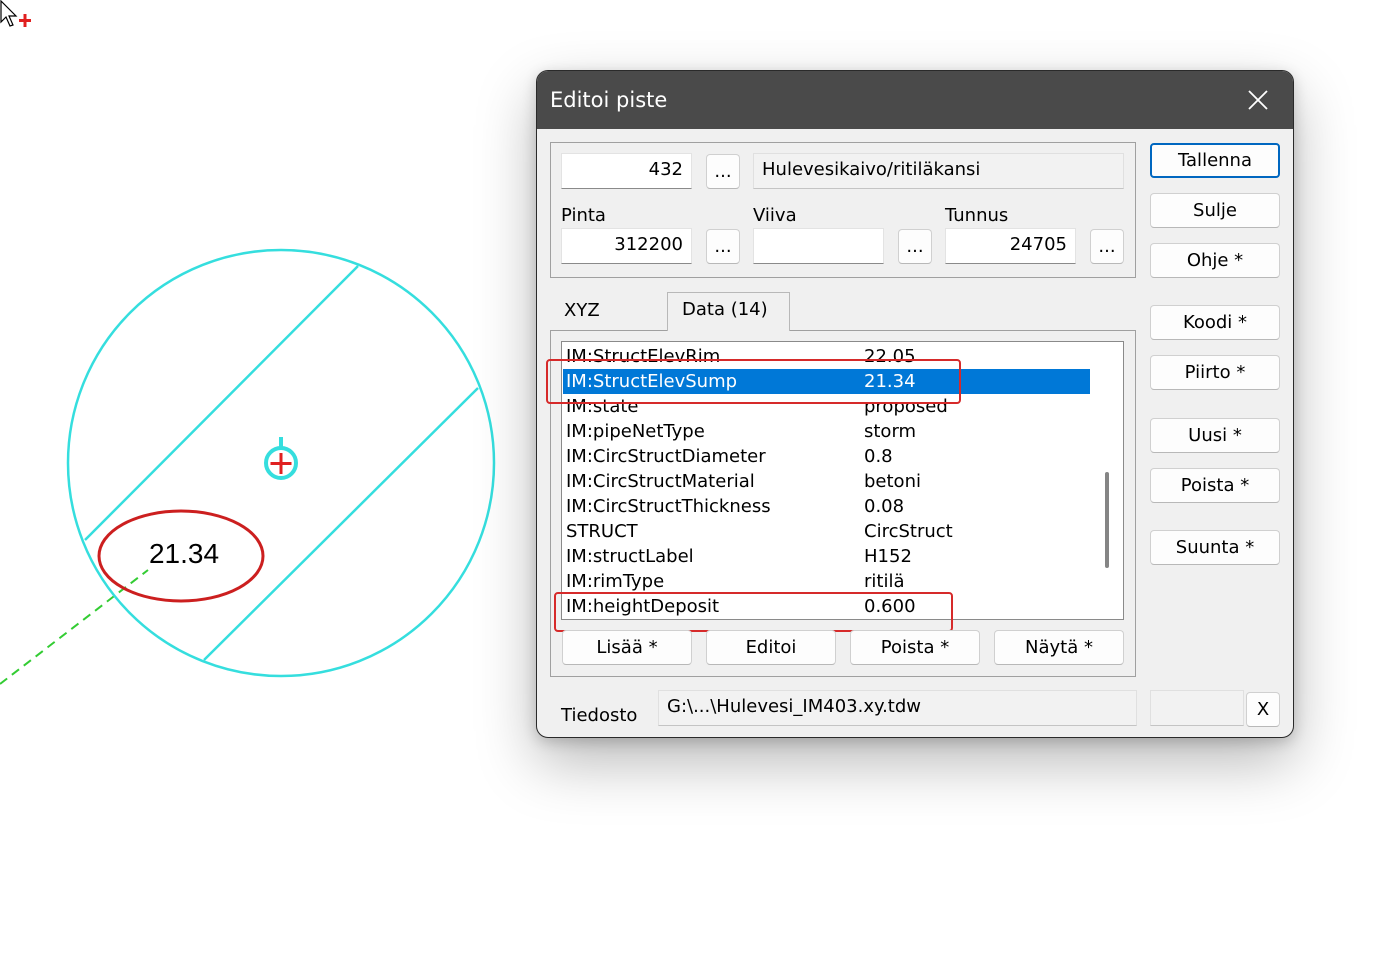 This screenshot has height=974, width=1392. What do you see at coordinates (826, 531) in the screenshot?
I see `list-item: STRUCT CircStruct` at bounding box center [826, 531].